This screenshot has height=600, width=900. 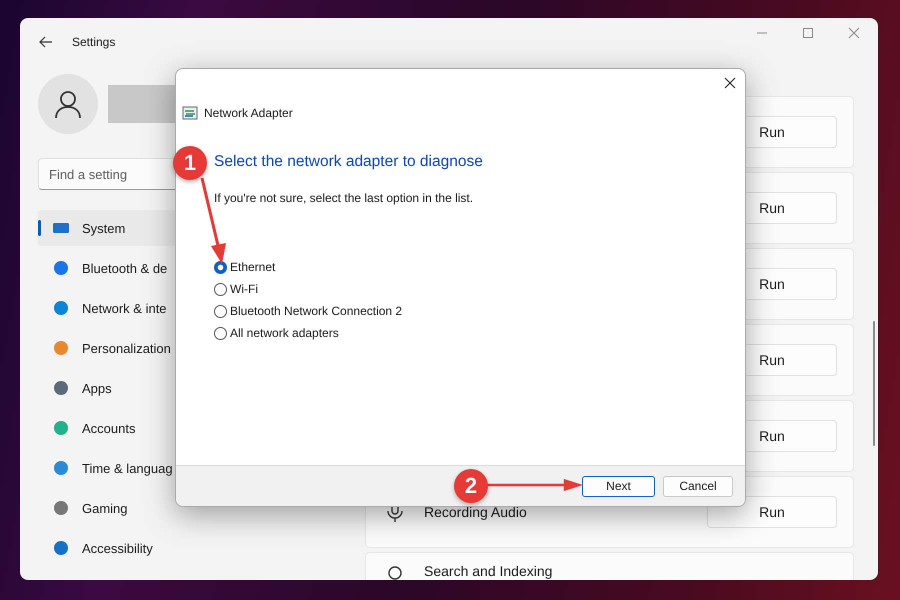 I want to click on troubleshooter-name: Recording Audio, so click(x=475, y=512).